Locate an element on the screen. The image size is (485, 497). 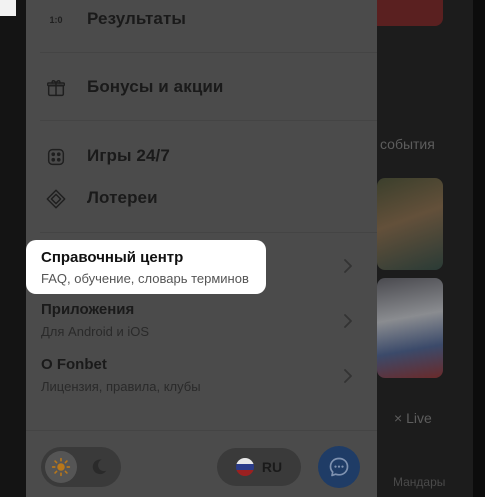
about-subtitle: Лицензия, правила, клубы is located at coordinates (121, 386).